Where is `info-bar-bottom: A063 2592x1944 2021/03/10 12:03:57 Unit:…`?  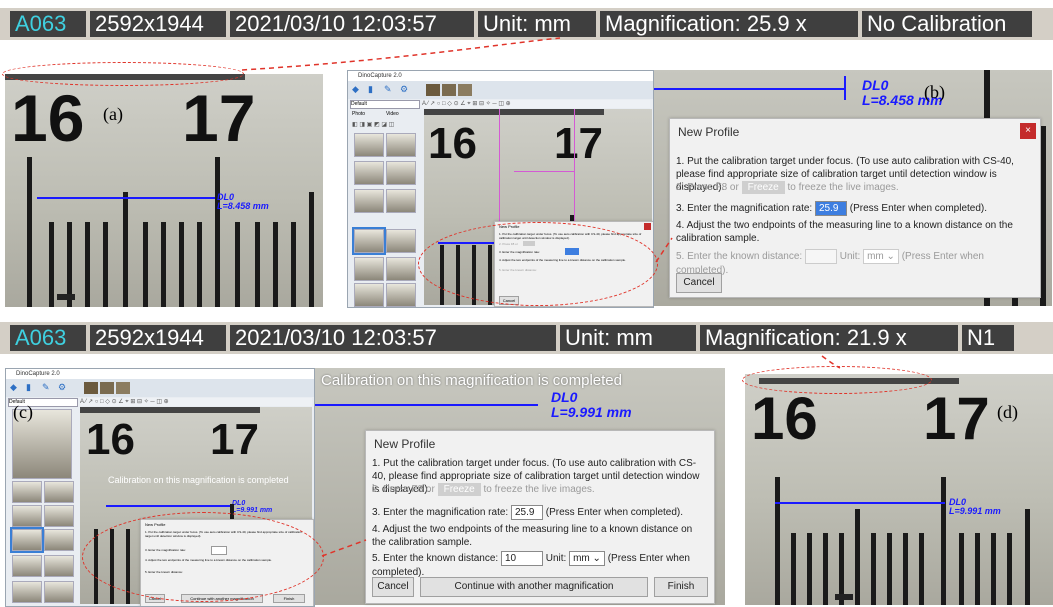 info-bar-bottom: A063 2592x1944 2021/03/10 12:03:57 Unit:… is located at coordinates (526, 338).